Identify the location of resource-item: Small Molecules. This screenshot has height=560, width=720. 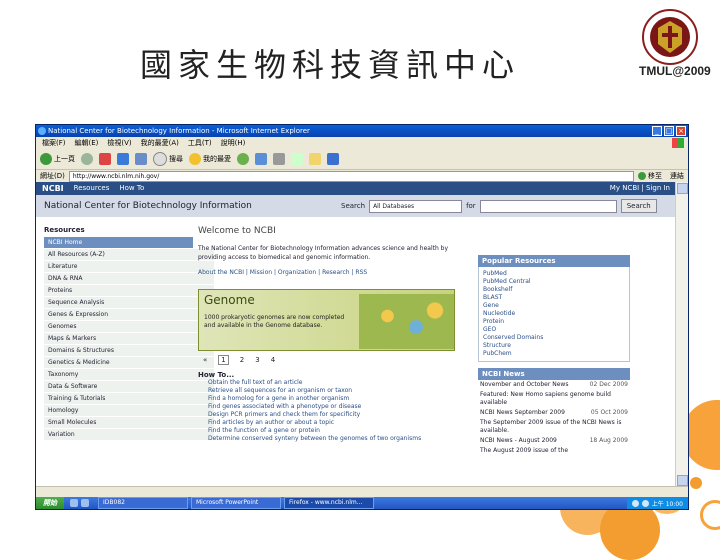
(129, 423).